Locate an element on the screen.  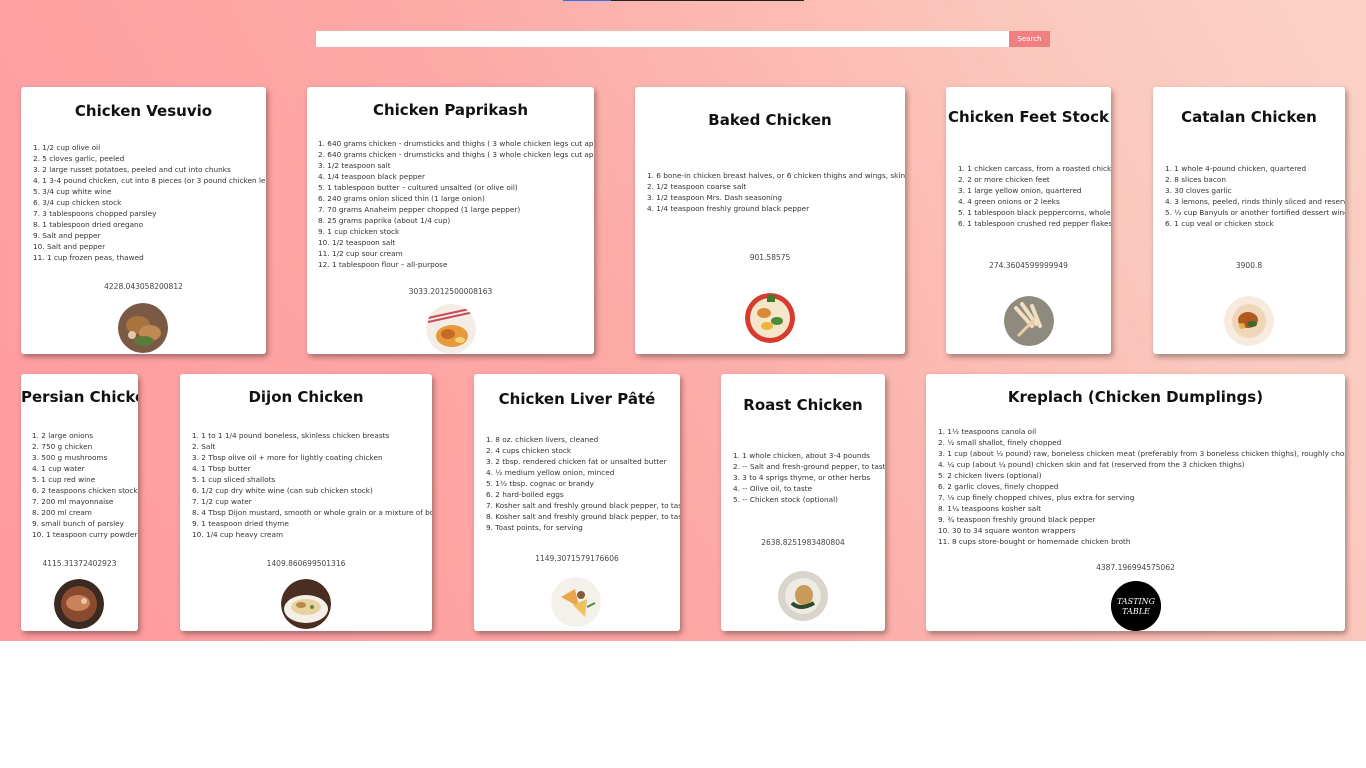
ingredient: 1 cup red wine is located at coordinates (85, 479).